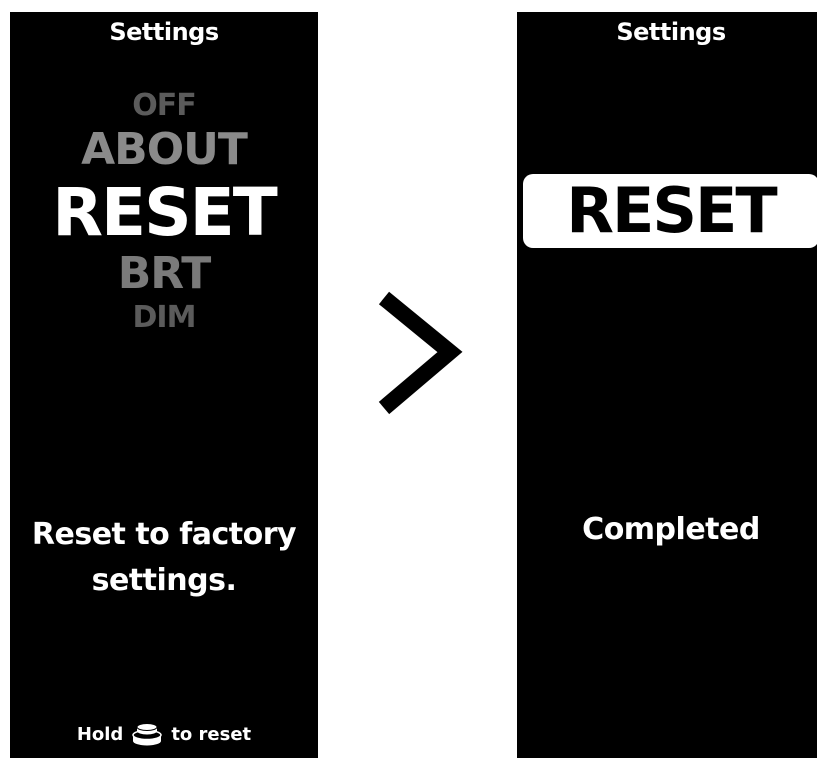 This screenshot has height=758, width=817. What do you see at coordinates (671, 529) in the screenshot?
I see `reset-status: Completed` at bounding box center [671, 529].